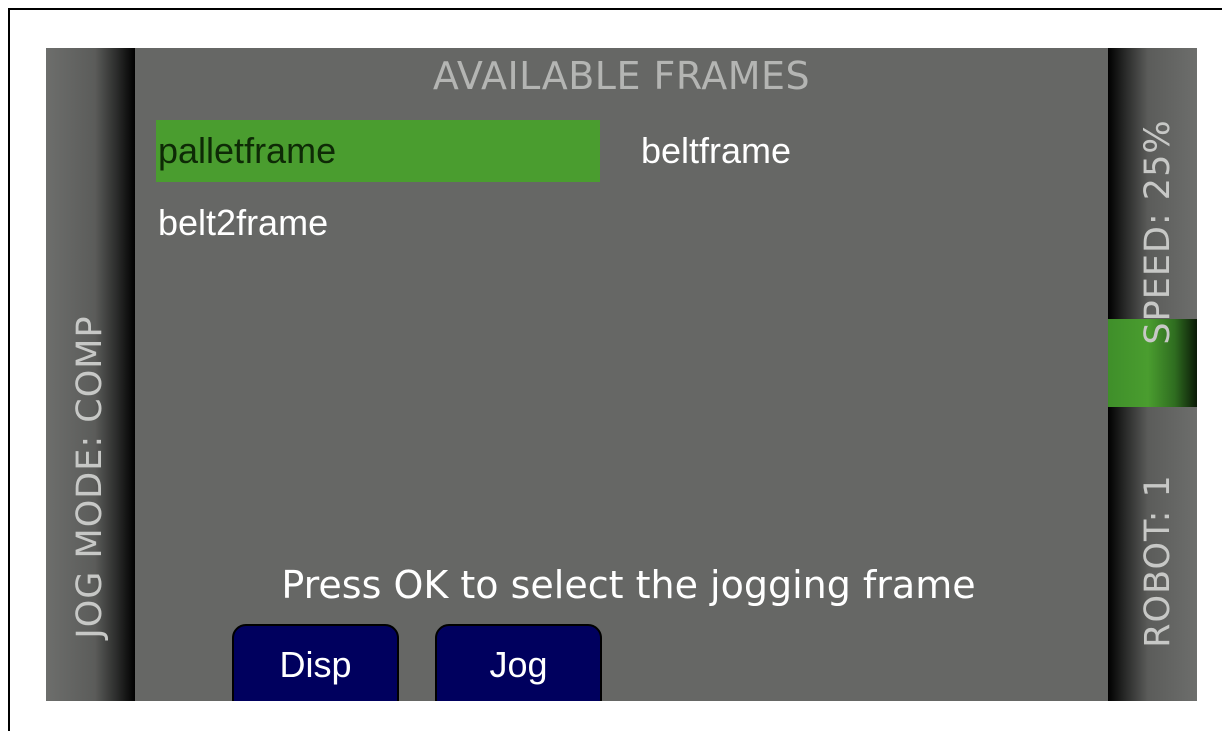  What do you see at coordinates (306, 223) in the screenshot?
I see `frame-item-belt2frame: belt2frame` at bounding box center [306, 223].